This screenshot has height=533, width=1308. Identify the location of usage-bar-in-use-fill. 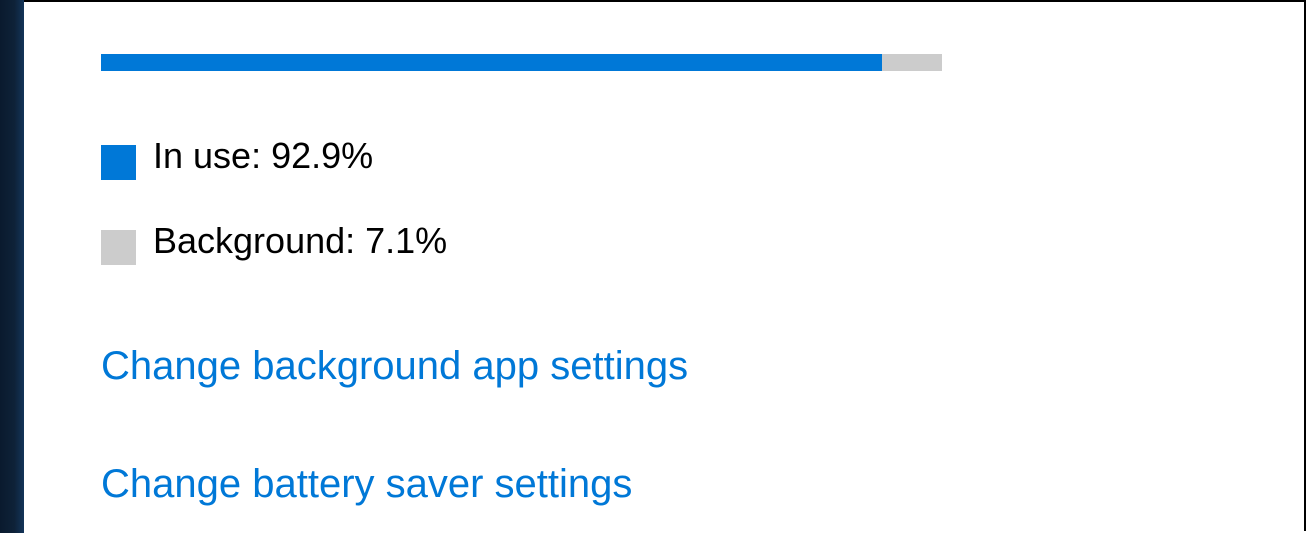
(492, 62).